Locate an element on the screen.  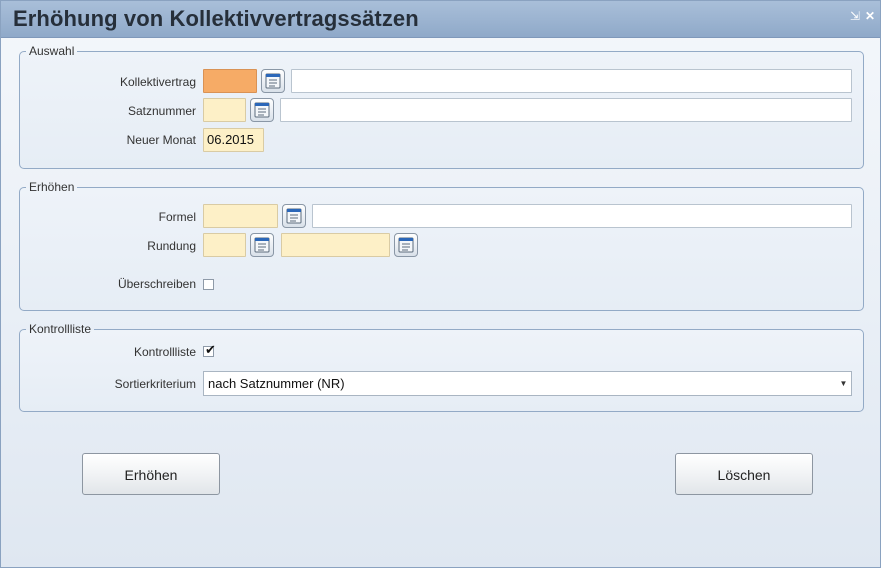
kollektivvertrag-label: Kollektivertrag is located at coordinates (157, 82).